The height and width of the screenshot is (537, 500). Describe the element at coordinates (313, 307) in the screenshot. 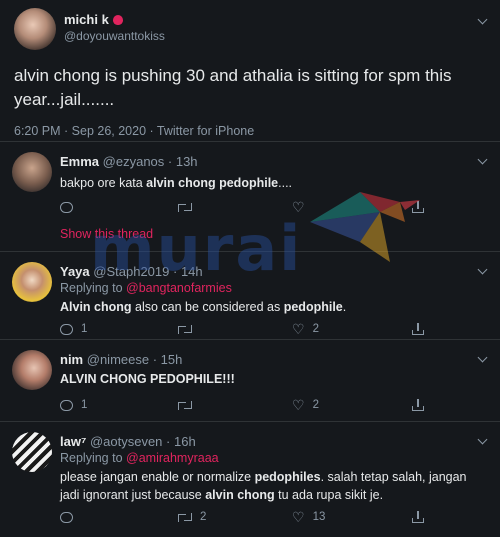

I see `reply-text-bold: pedophile` at that location.